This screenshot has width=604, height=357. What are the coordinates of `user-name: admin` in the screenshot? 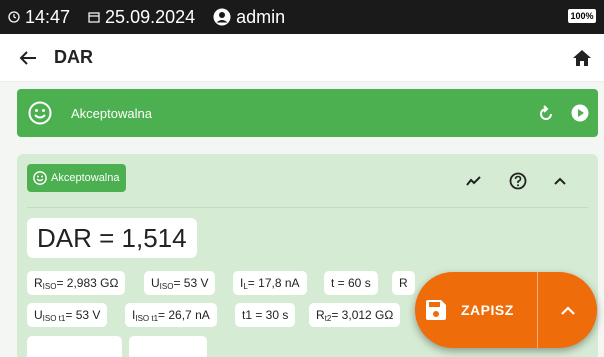 It's located at (261, 16).